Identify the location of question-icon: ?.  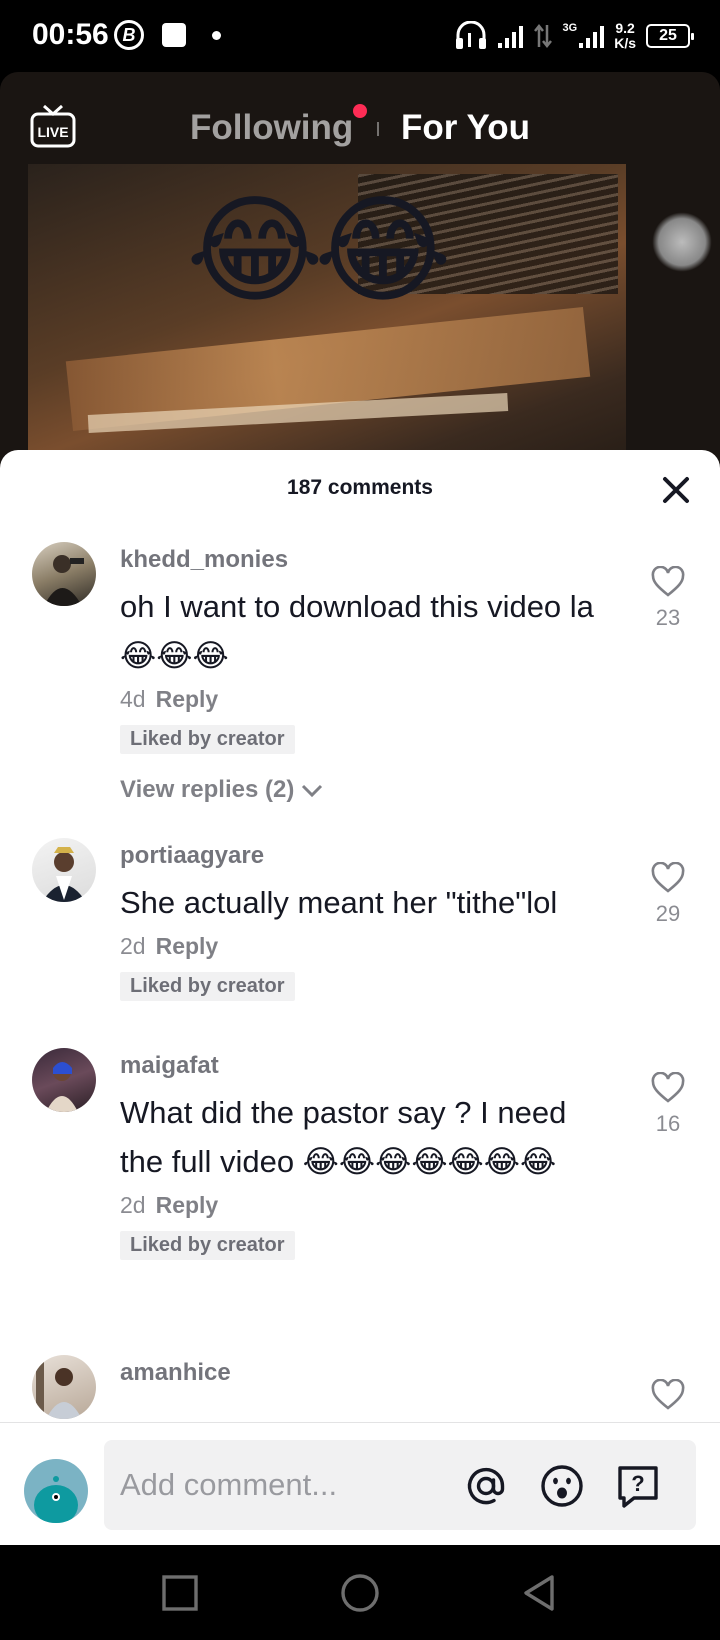
(638, 1486).